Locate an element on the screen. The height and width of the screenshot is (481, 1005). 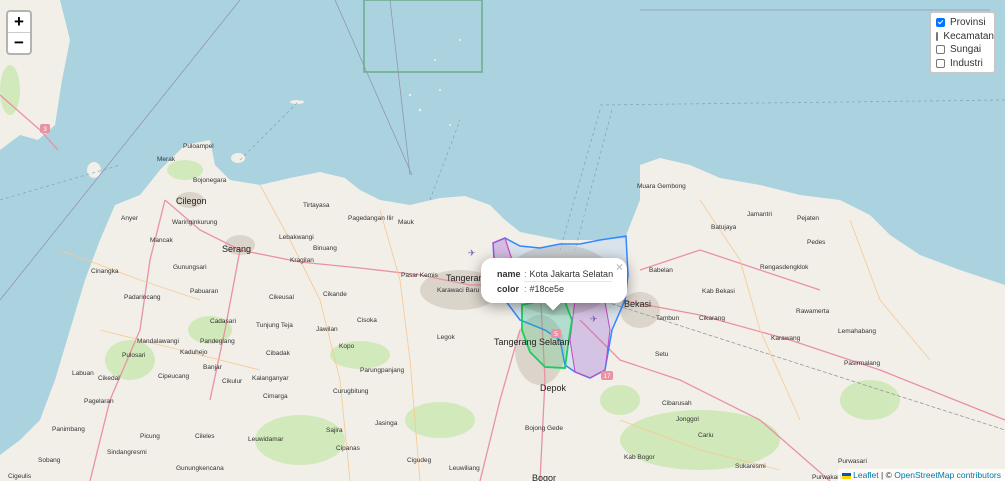
popup-row-color: color : #18ce5e is located at coordinates (530, 289).